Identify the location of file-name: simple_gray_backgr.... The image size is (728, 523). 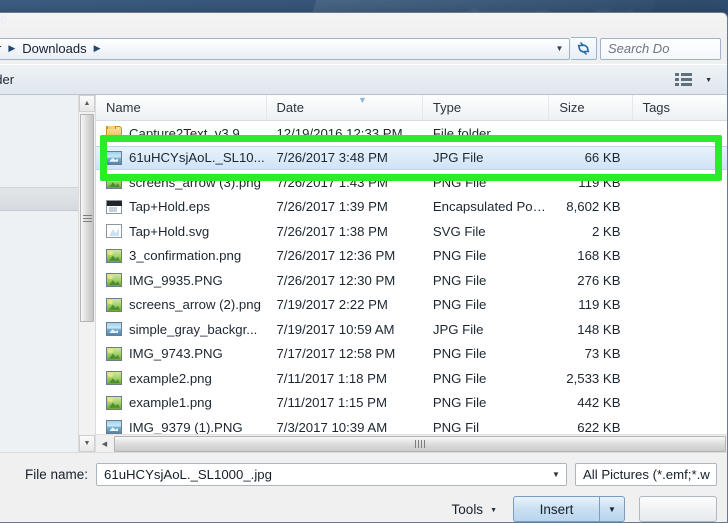
(193, 329).